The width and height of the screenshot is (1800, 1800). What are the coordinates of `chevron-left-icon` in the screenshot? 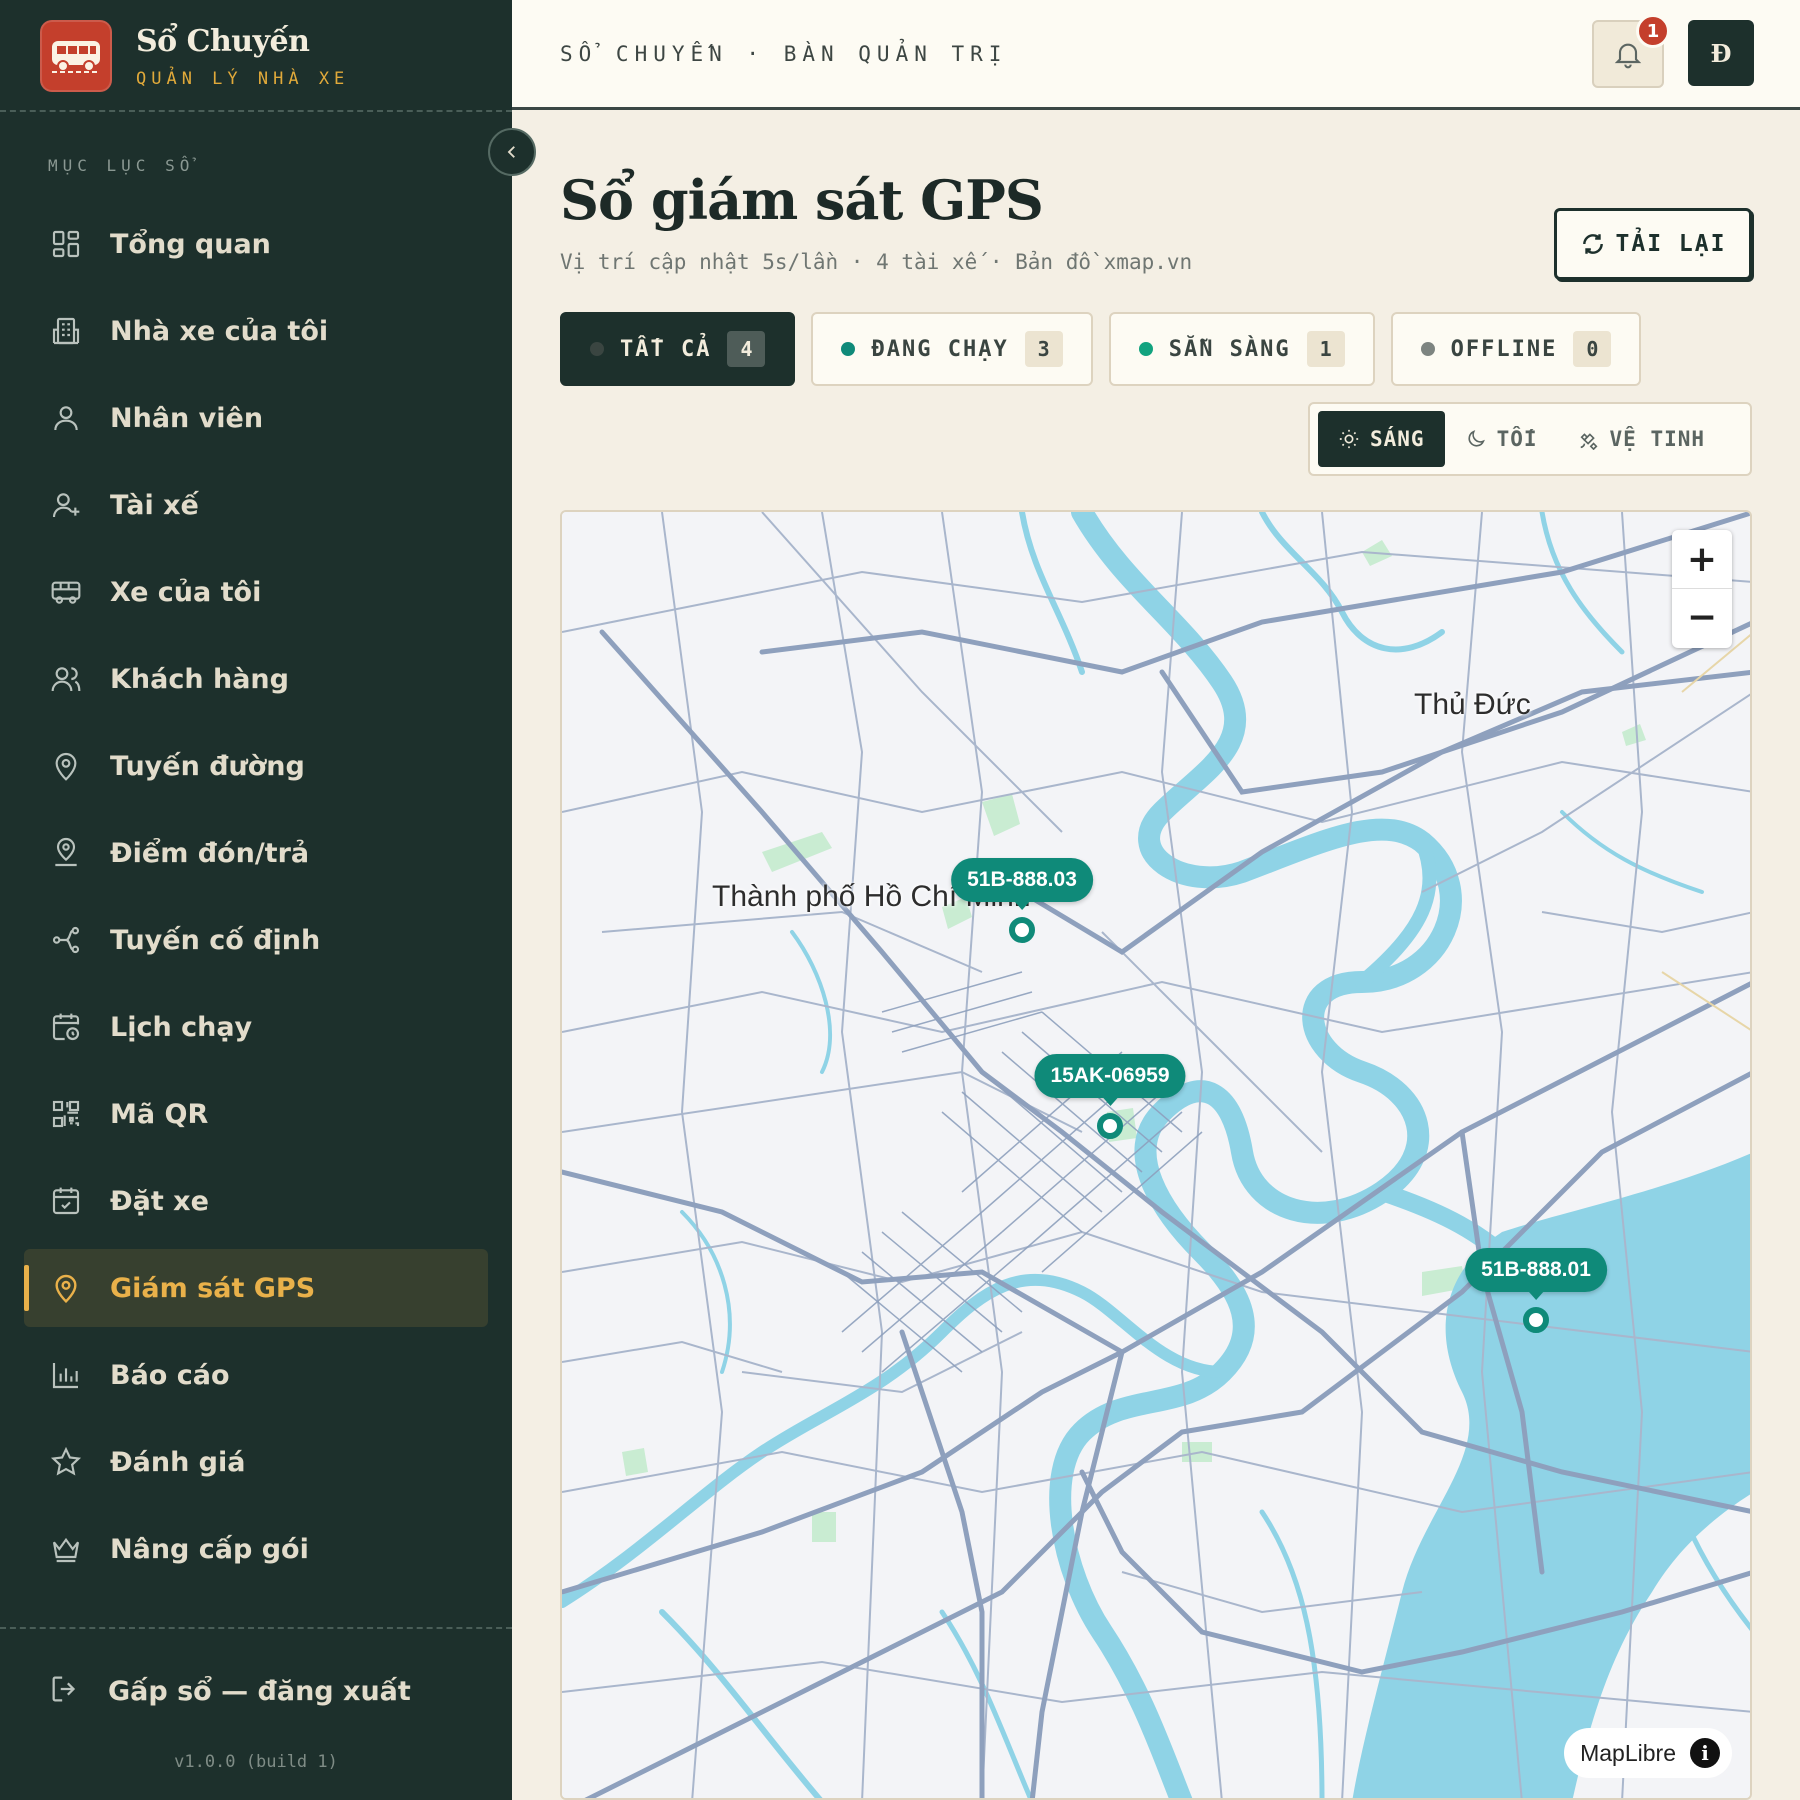 It's located at (511, 152).